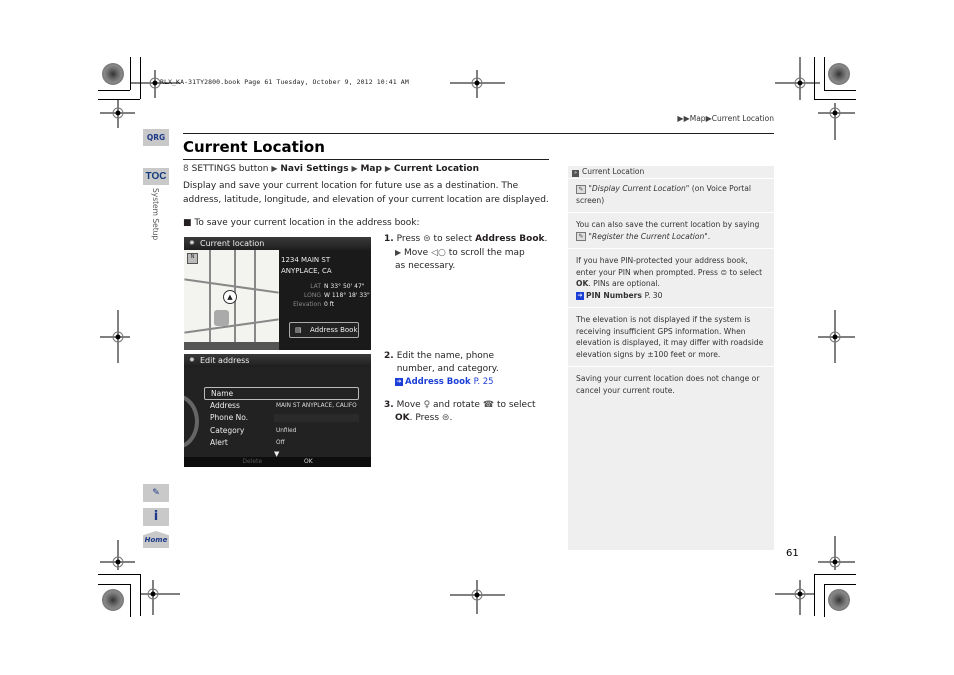 This screenshot has height=675, width=954. What do you see at coordinates (254, 147) in the screenshot?
I see `page-title: Current Location` at bounding box center [254, 147].